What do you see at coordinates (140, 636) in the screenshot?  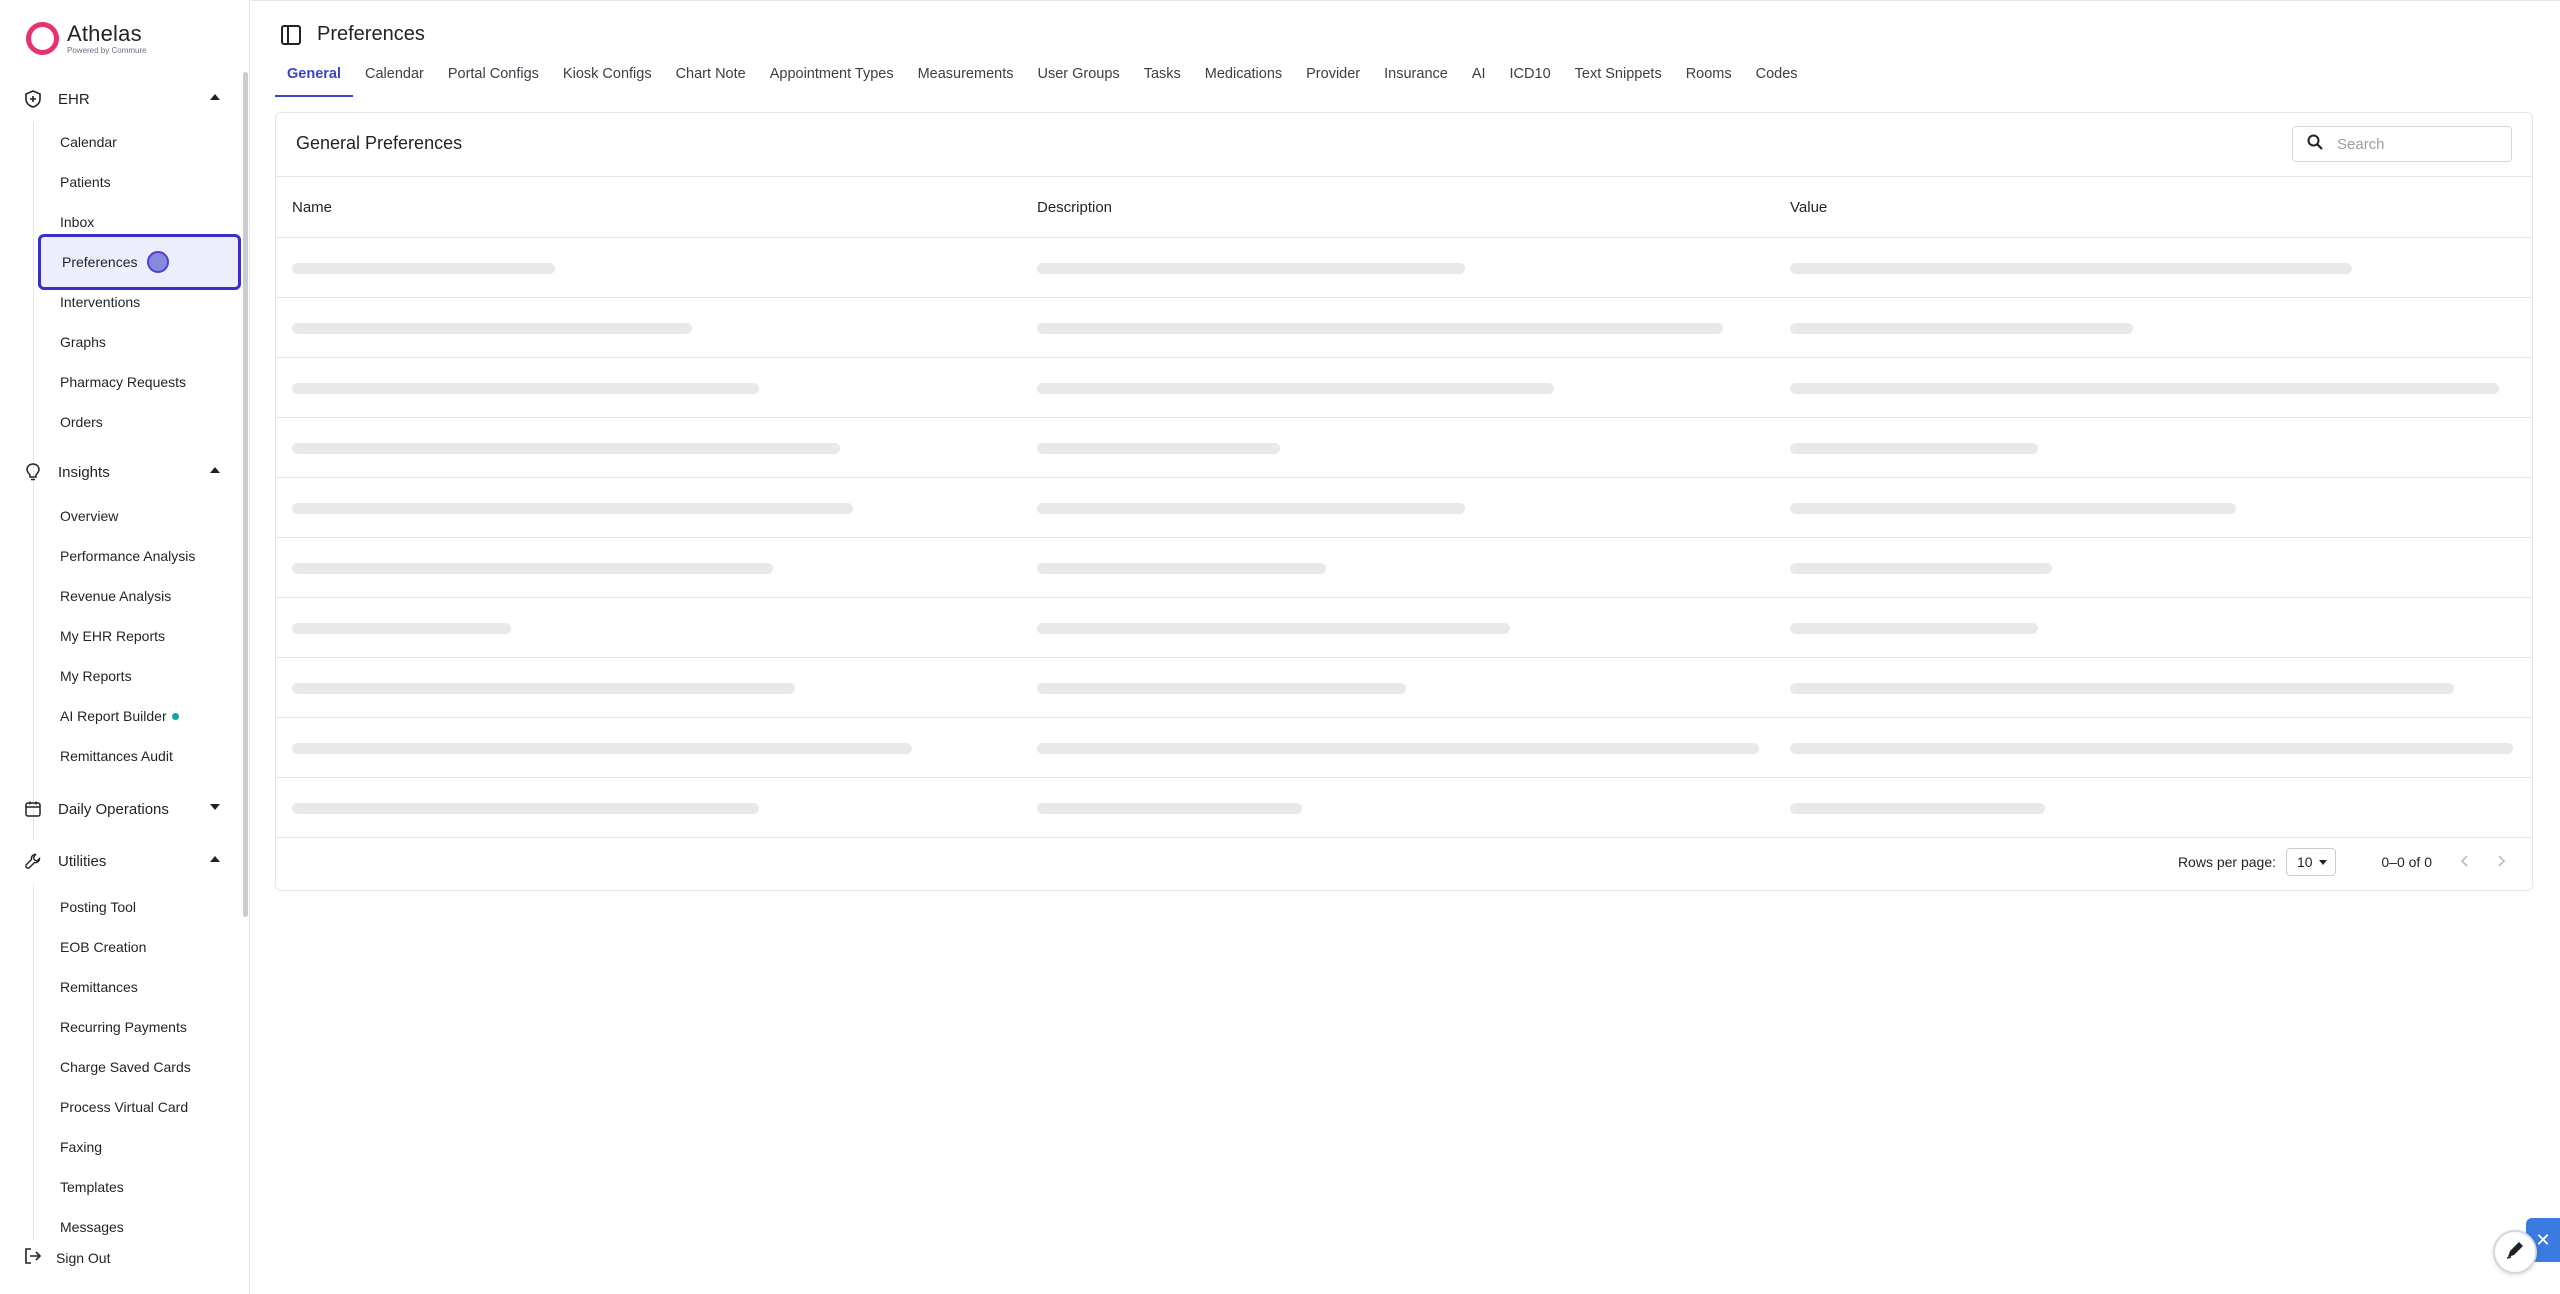 I see `sidebar-item-my-ehr-reports: My EHR Reports` at bounding box center [140, 636].